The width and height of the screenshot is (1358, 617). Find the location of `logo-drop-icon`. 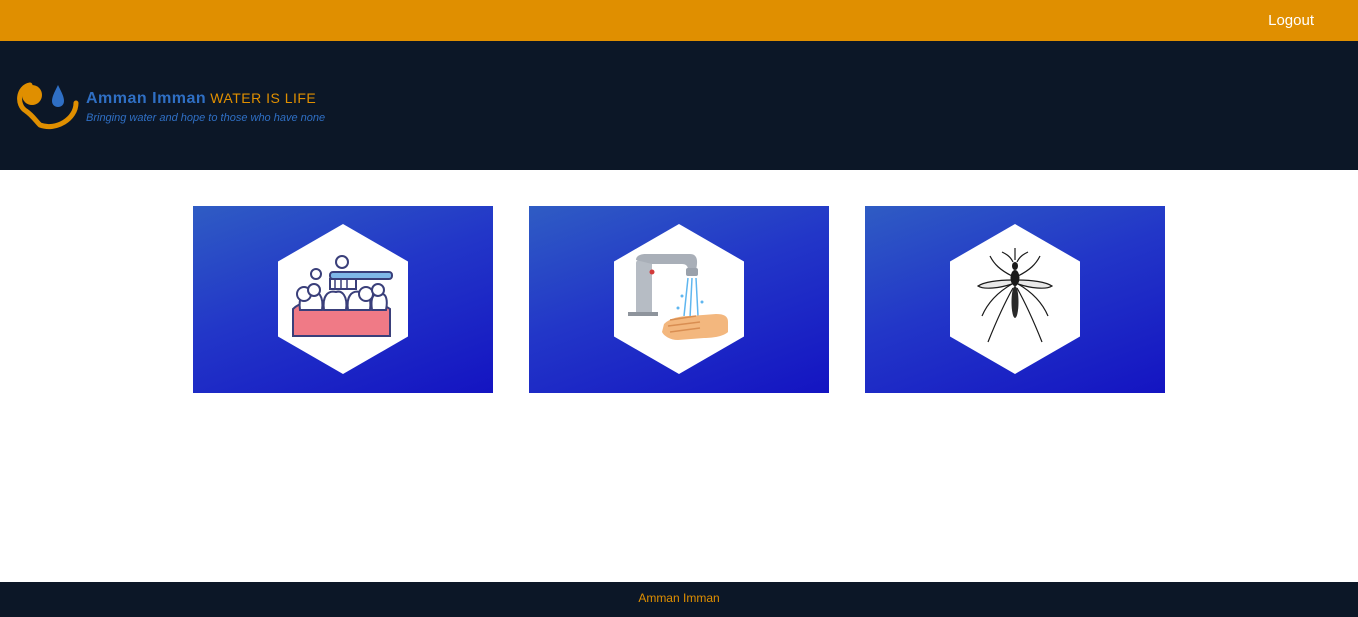

logo-drop-icon is located at coordinates (48, 105).